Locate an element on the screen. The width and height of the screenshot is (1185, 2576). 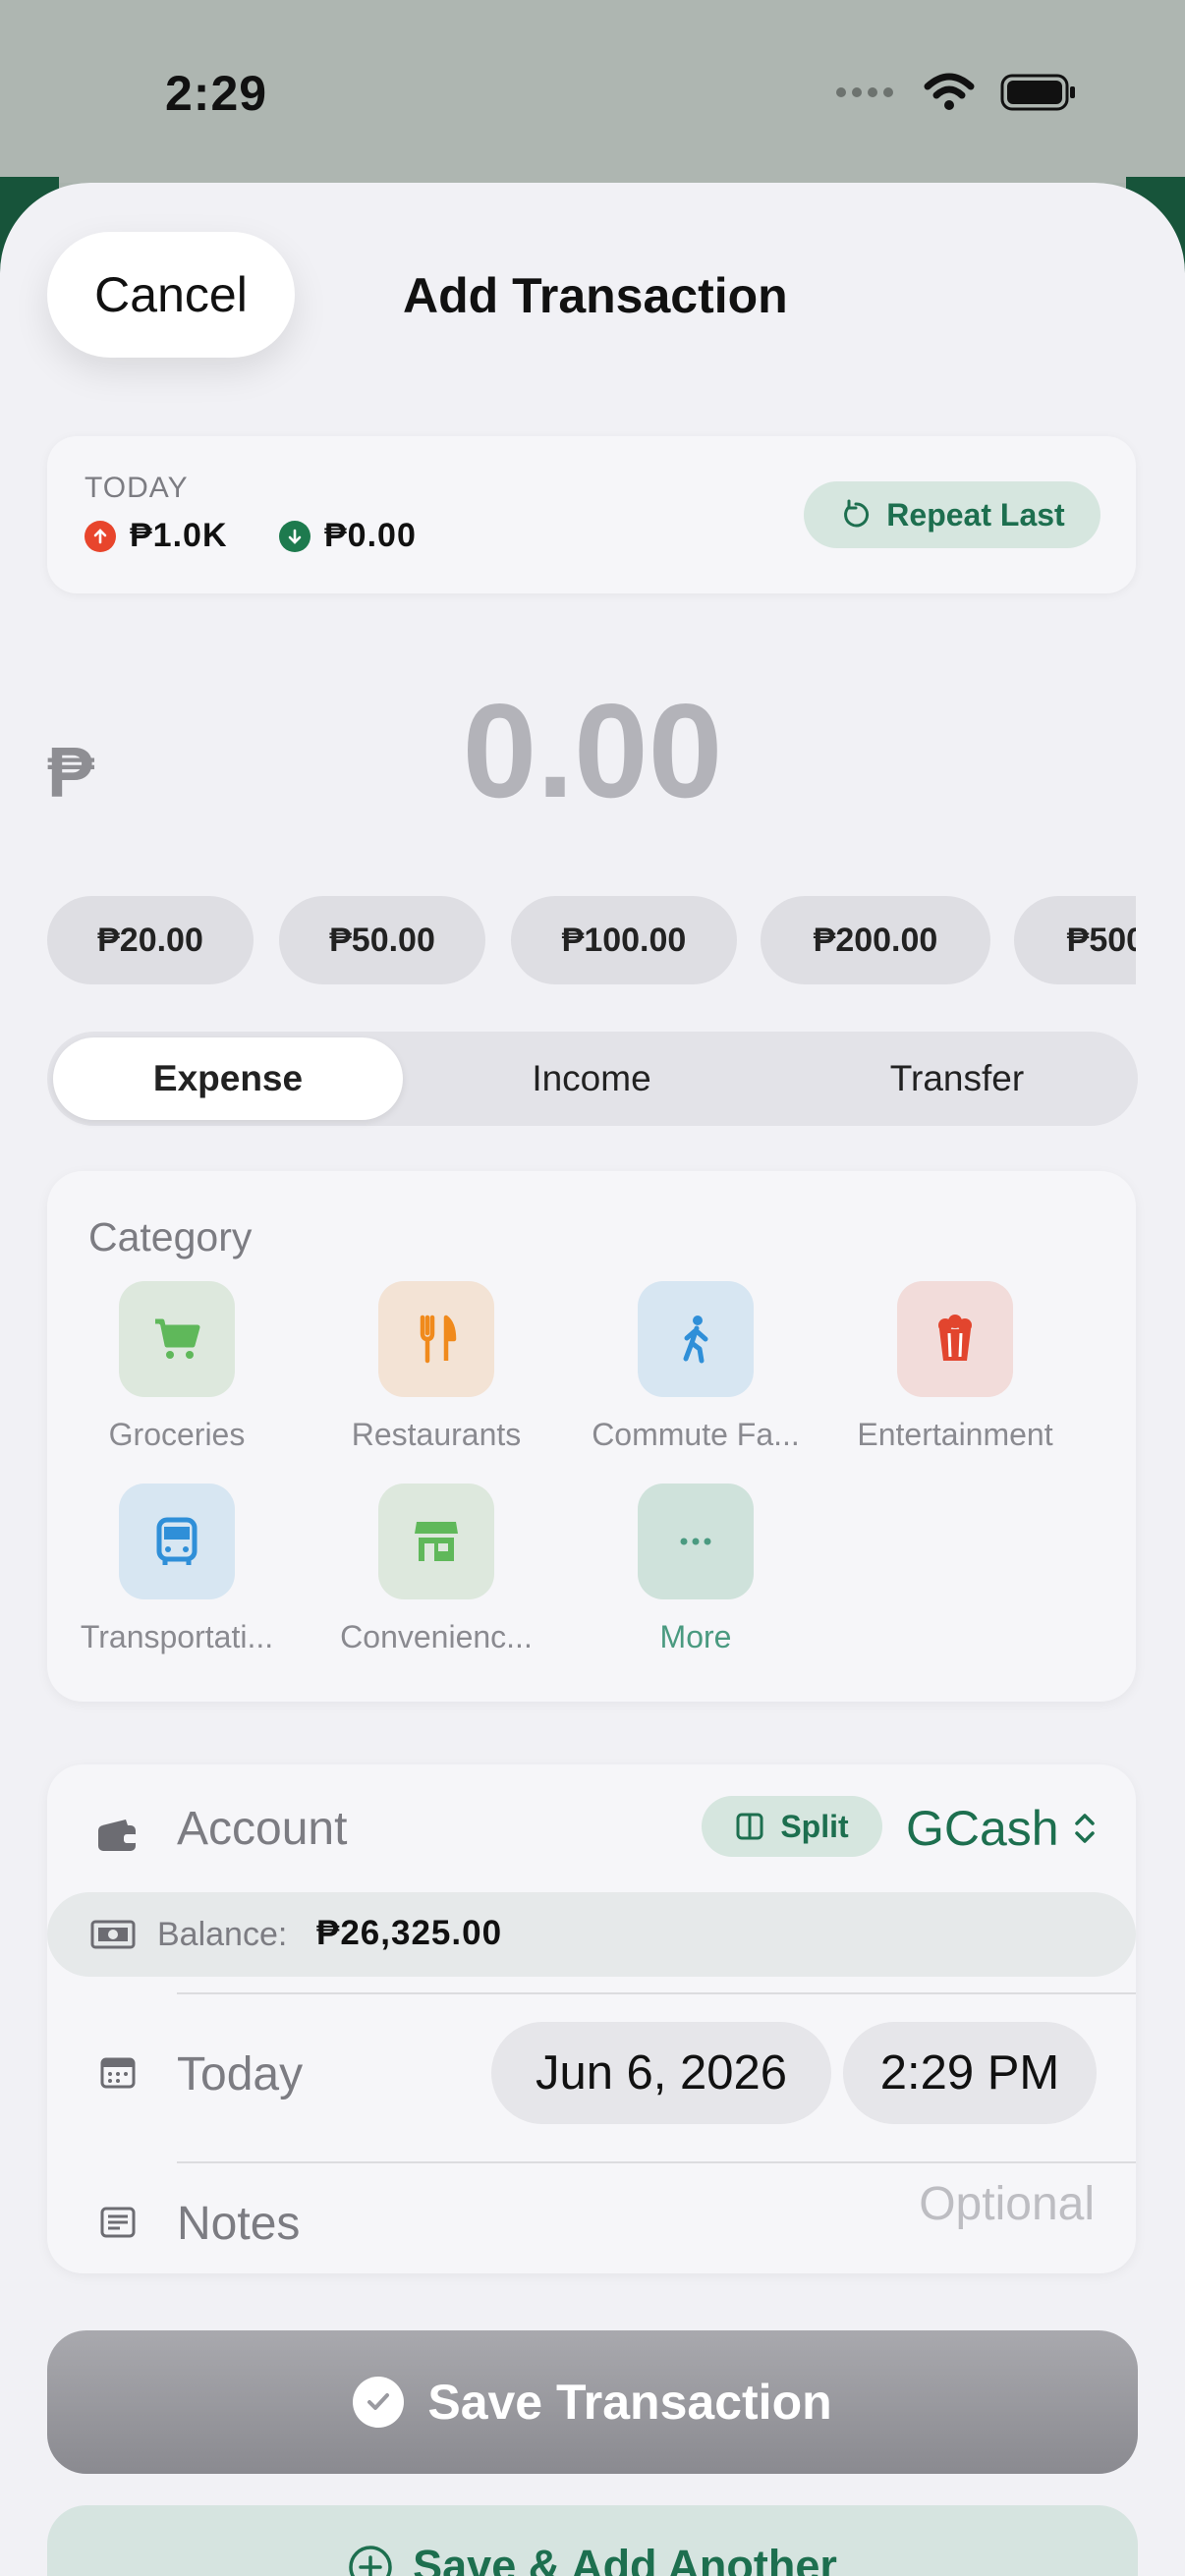
tab-income: Income is located at coordinates (592, 1078).